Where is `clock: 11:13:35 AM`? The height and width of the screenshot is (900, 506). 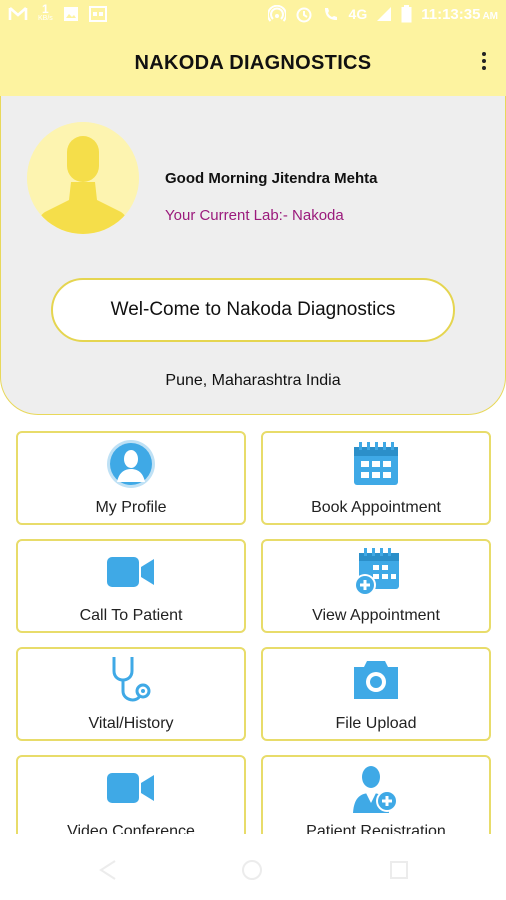
clock: 11:13:35 AM is located at coordinates (459, 14).